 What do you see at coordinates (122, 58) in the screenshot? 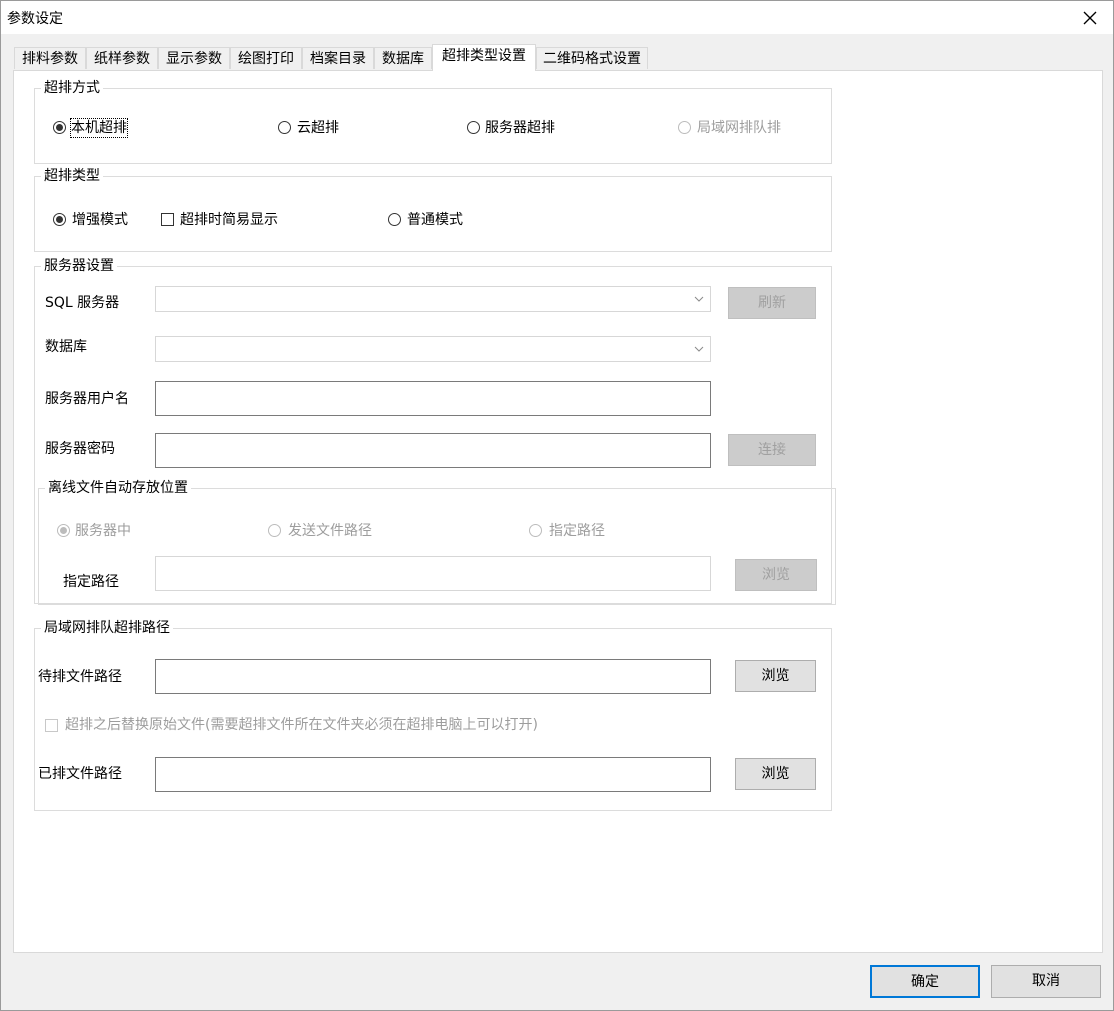
I see `tab-pattern-params: 纸样参数` at bounding box center [122, 58].